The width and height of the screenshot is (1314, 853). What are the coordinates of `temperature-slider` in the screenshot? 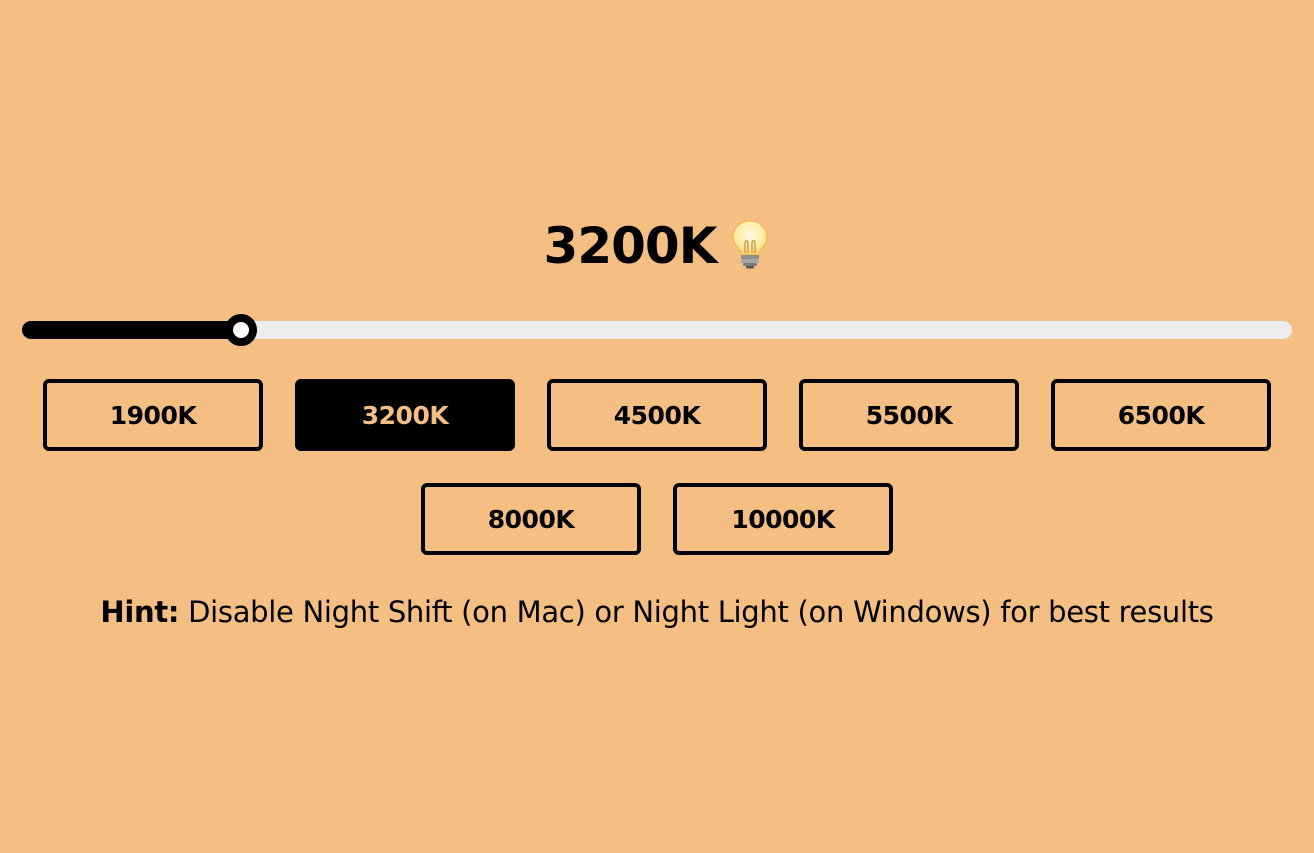 It's located at (657, 330).